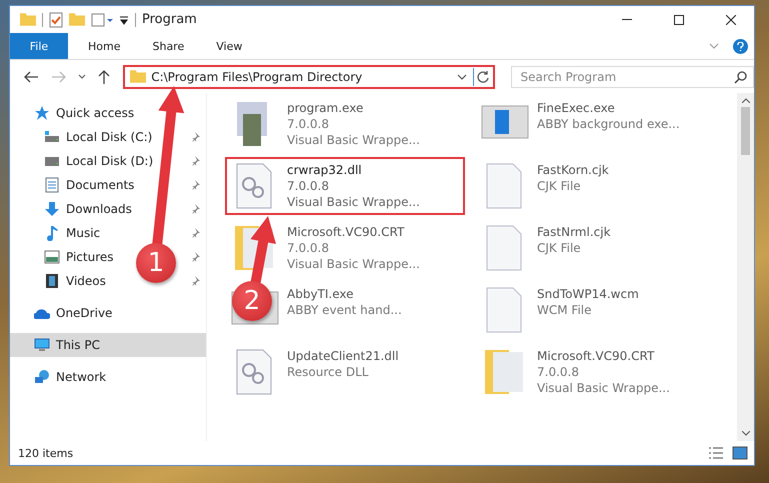 This screenshot has width=769, height=483. I want to click on scrollbar-thumb, so click(745, 131).